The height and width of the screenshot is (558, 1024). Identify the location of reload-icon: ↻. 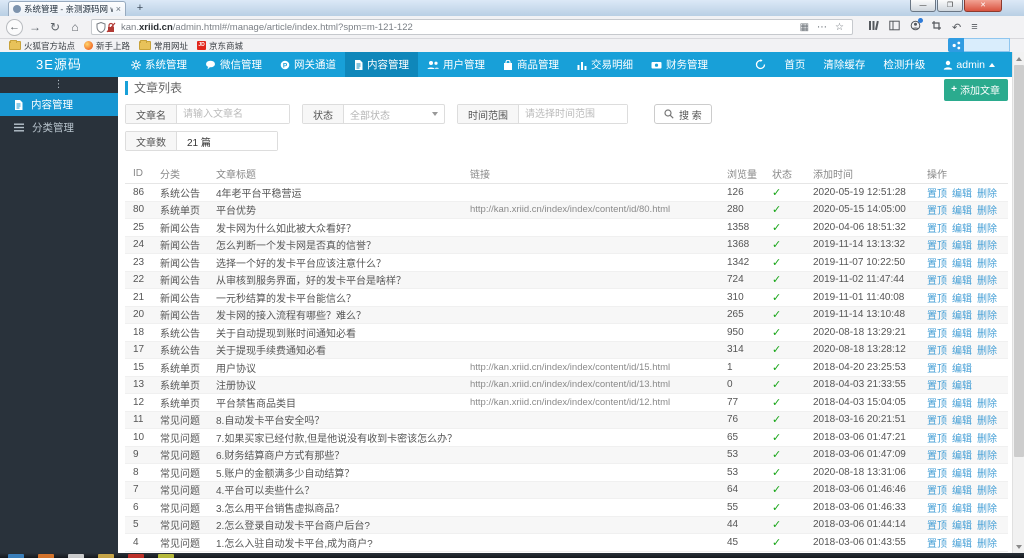
(55, 27).